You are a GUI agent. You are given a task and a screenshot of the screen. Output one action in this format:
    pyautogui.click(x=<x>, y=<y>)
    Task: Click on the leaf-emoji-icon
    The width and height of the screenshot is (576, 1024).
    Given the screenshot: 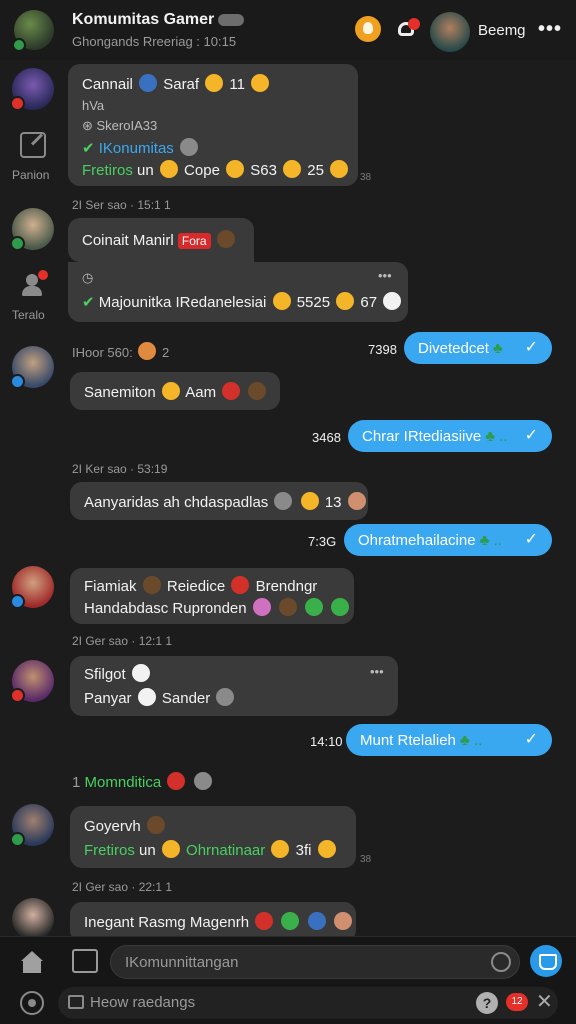 What is the action you would take?
    pyautogui.click(x=314, y=607)
    